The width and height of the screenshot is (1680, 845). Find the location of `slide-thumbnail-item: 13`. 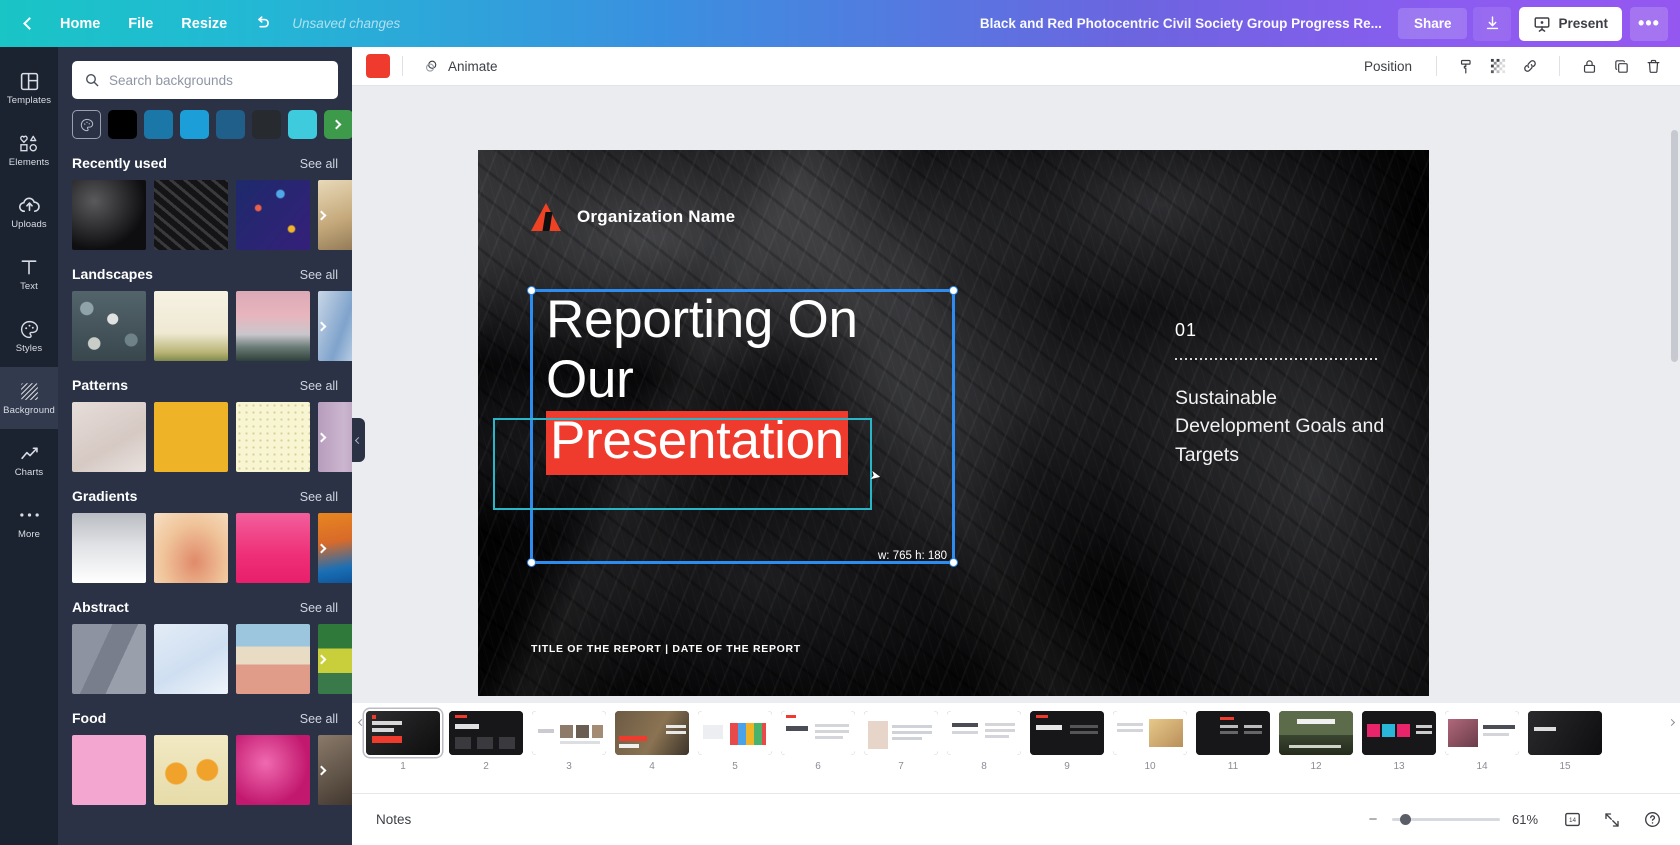

slide-thumbnail-item: 13 is located at coordinates (1399, 741).